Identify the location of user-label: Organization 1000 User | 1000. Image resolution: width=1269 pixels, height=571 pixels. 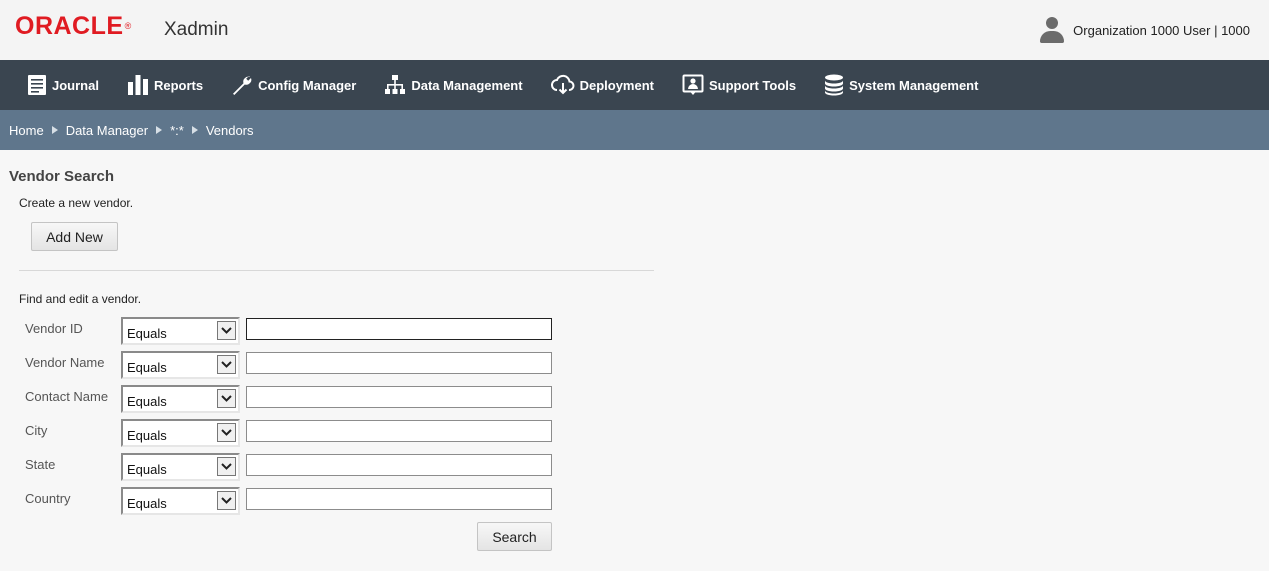
(1161, 30).